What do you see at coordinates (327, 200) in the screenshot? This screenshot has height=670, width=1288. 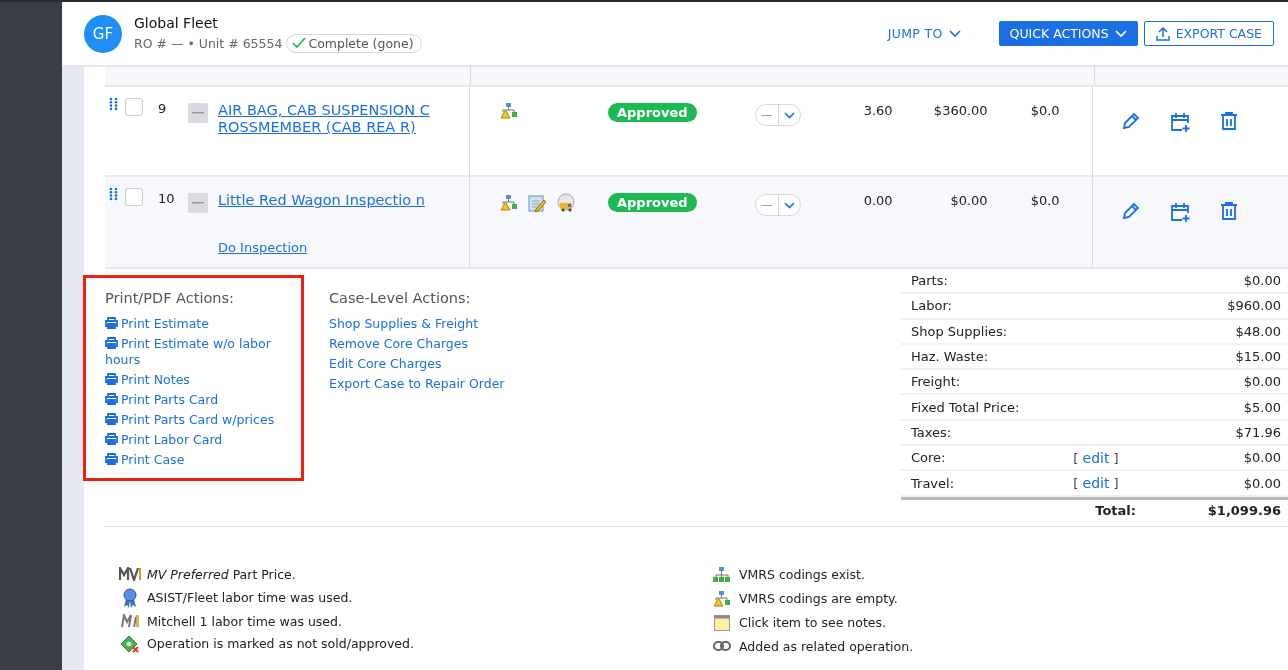 I see `operation-link: Little Red Wagon Inspectio n` at bounding box center [327, 200].